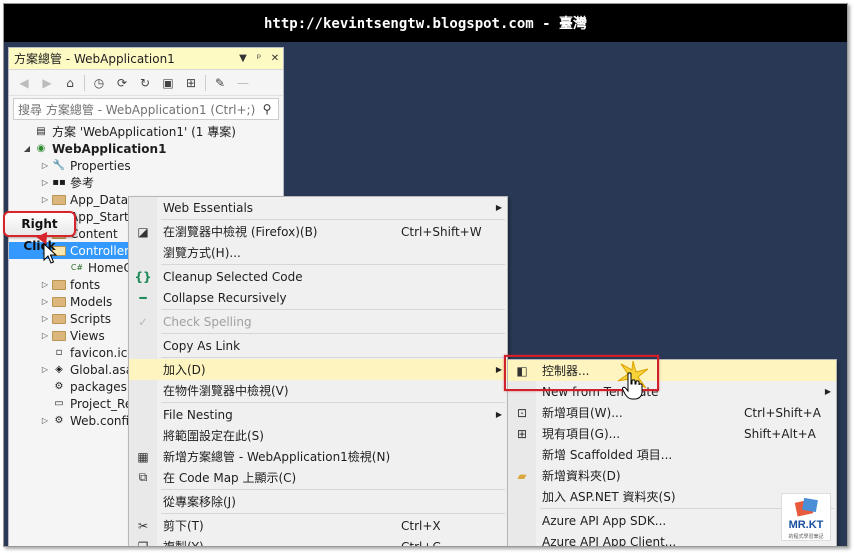 Image resolution: width=854 pixels, height=553 pixels. I want to click on menu-item-label: Web Essentials, so click(208, 207).